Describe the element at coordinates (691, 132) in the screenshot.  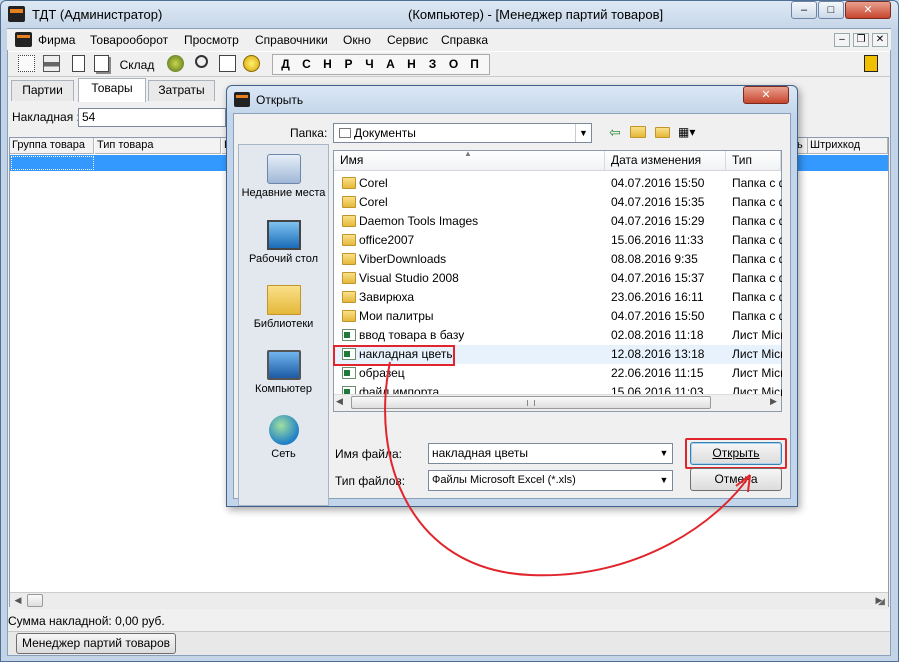
I see `view-menu-icon: ▦▾` at that location.